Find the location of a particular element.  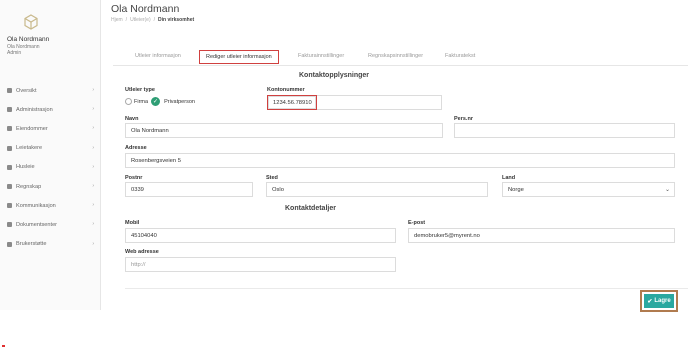

navn-label: Navn is located at coordinates (132, 119).